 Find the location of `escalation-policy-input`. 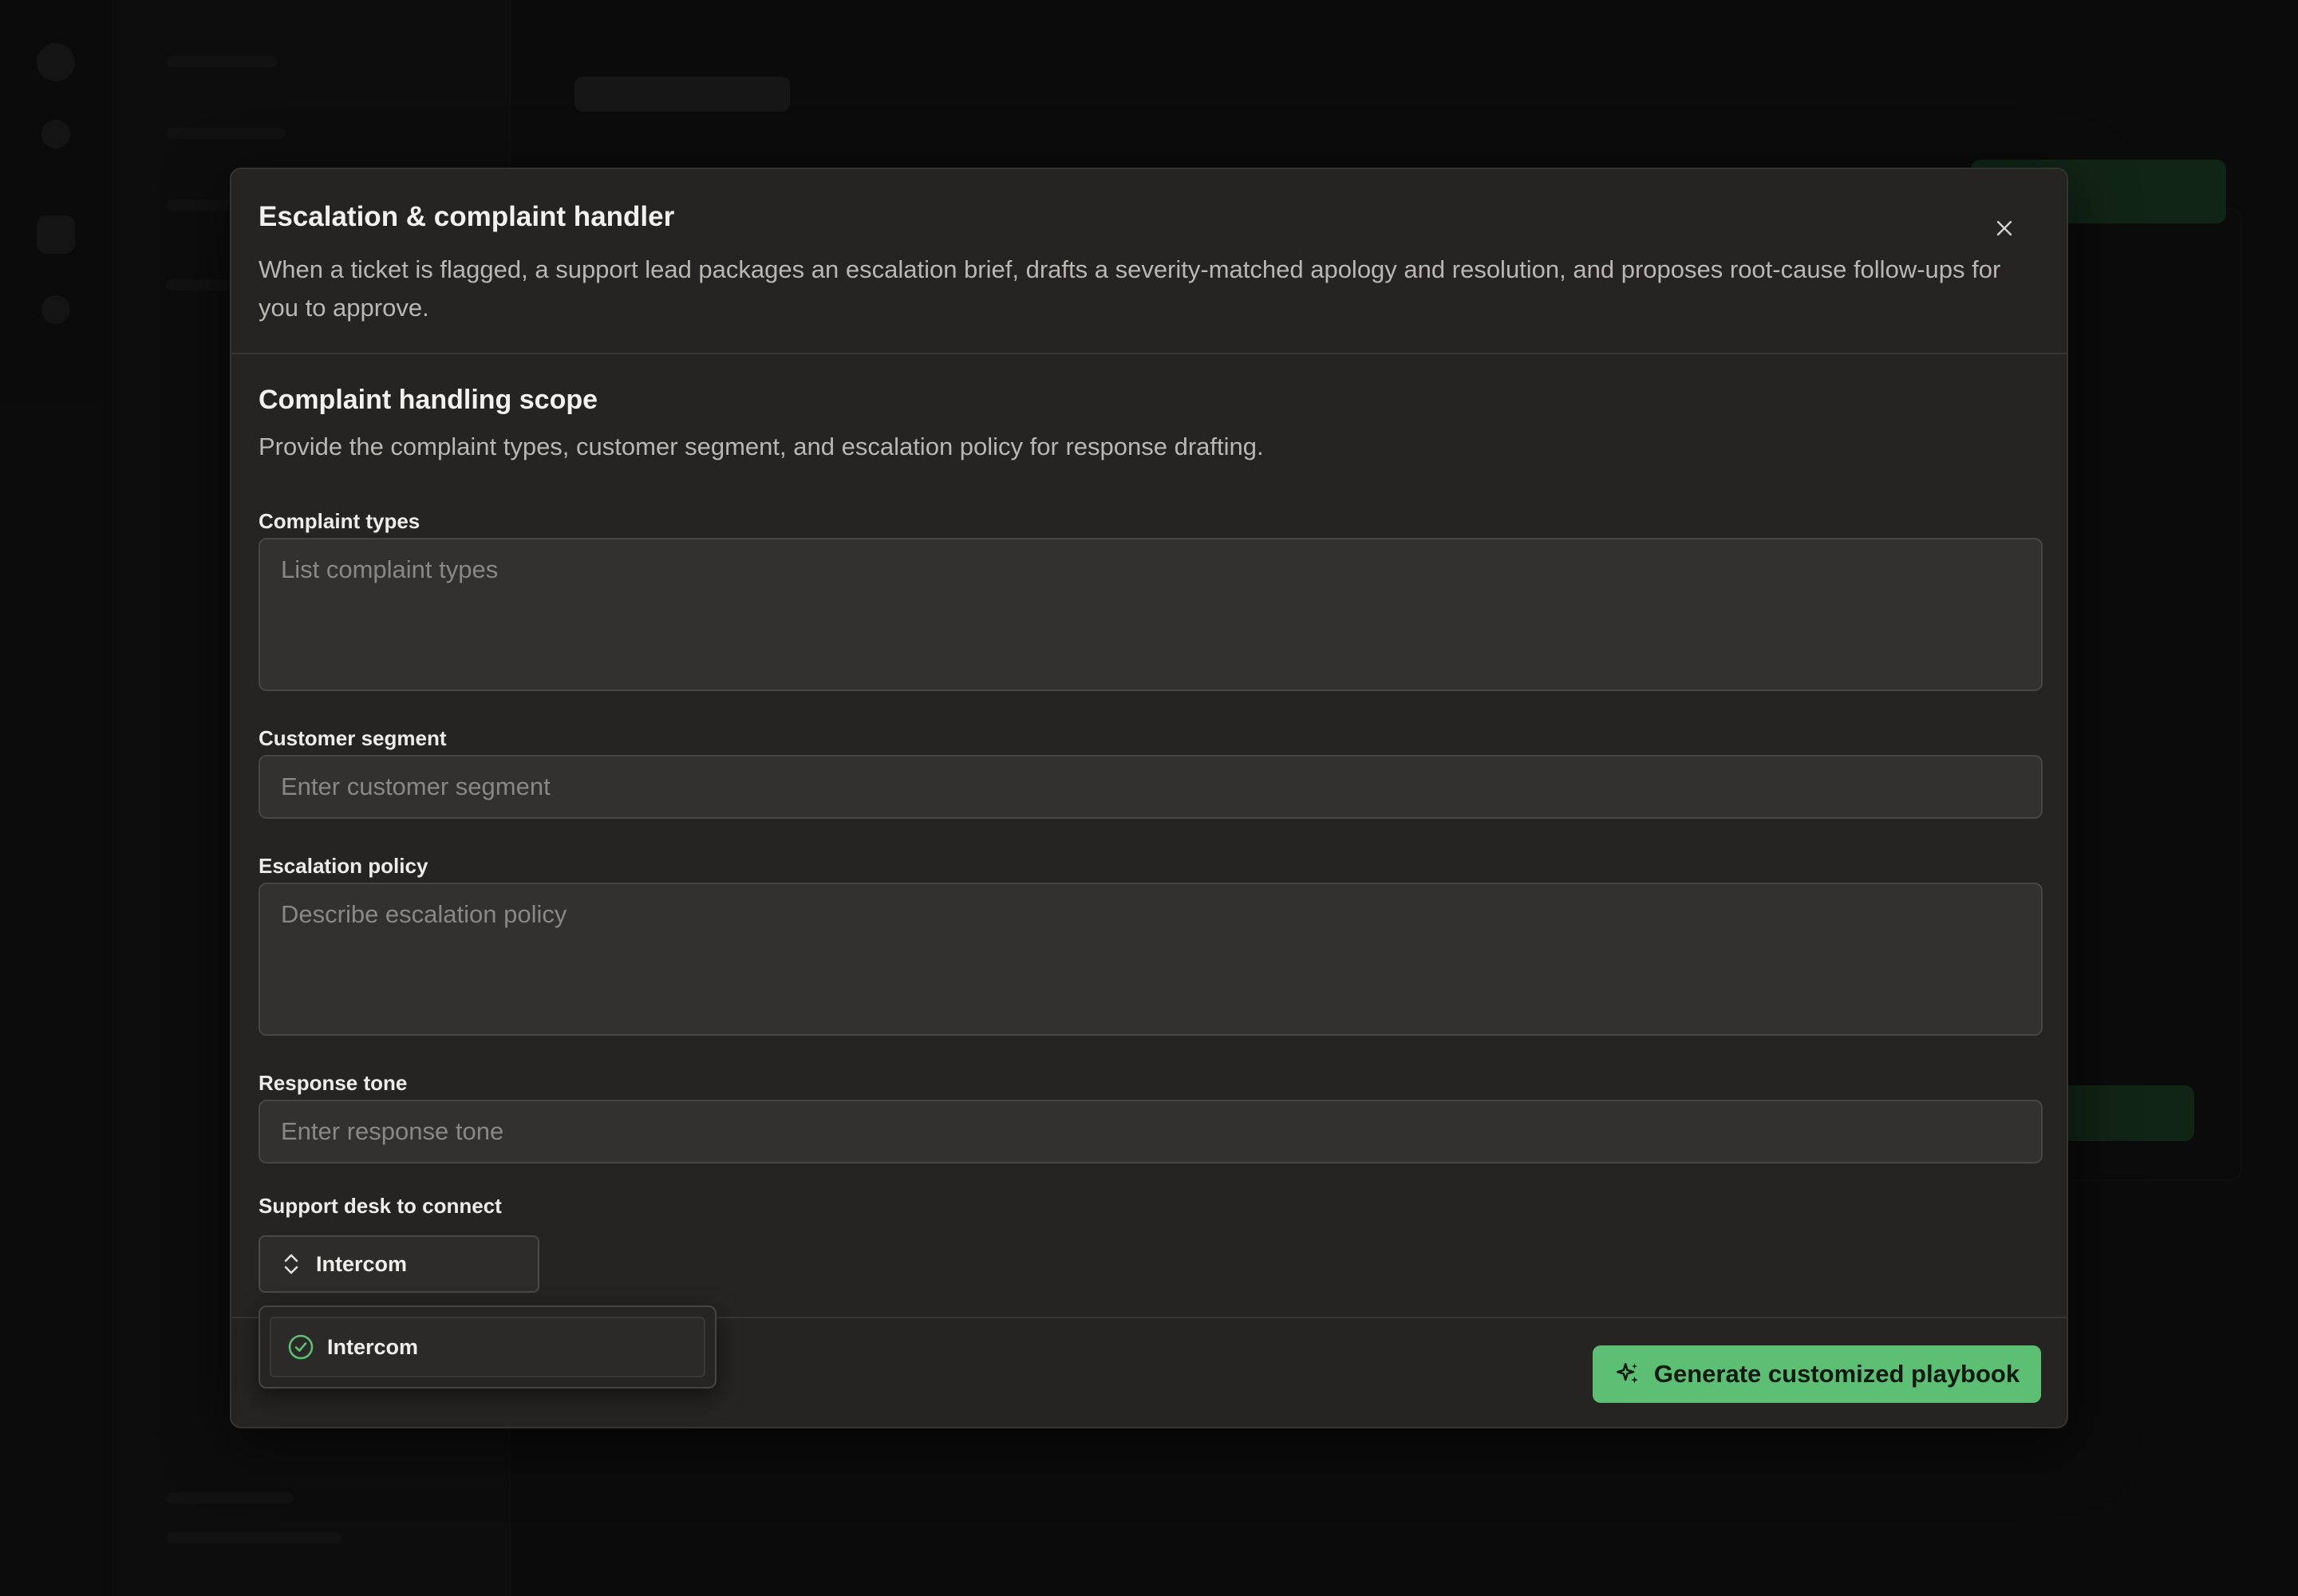

escalation-policy-input is located at coordinates (1151, 959).